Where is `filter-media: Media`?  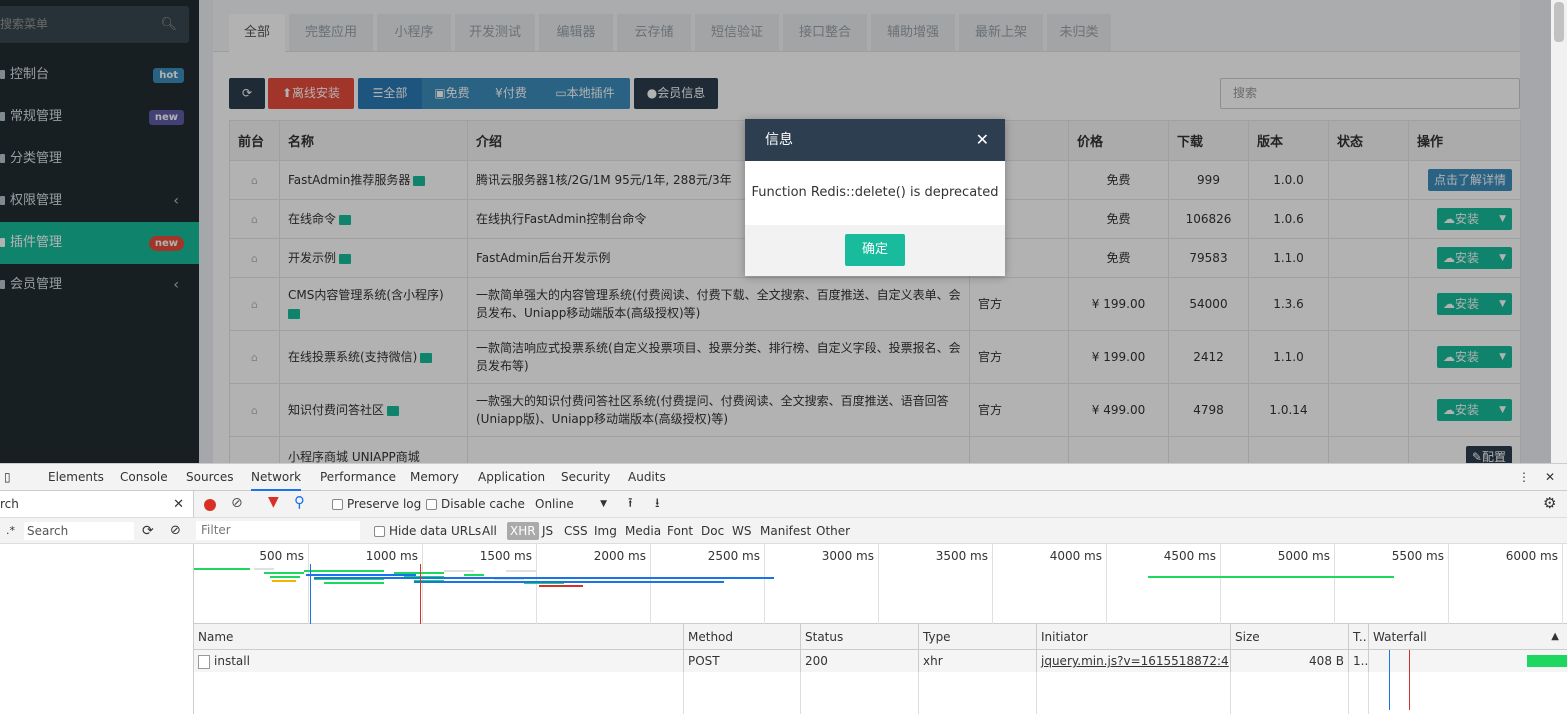 filter-media: Media is located at coordinates (643, 531).